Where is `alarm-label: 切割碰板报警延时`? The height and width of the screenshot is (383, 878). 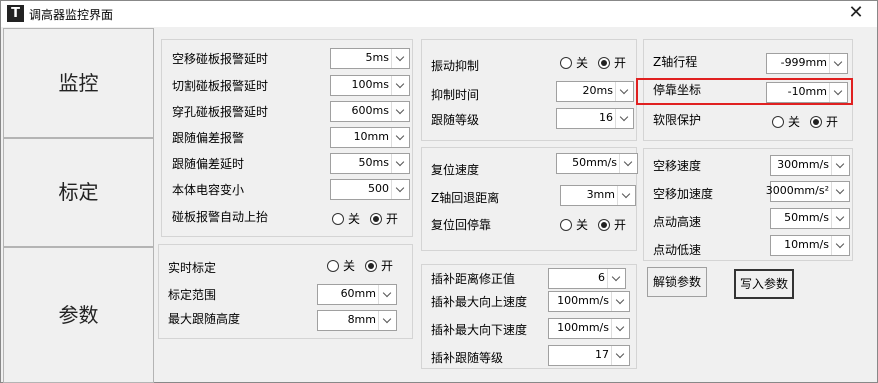
alarm-label: 切割碰板报警延时 is located at coordinates (220, 86).